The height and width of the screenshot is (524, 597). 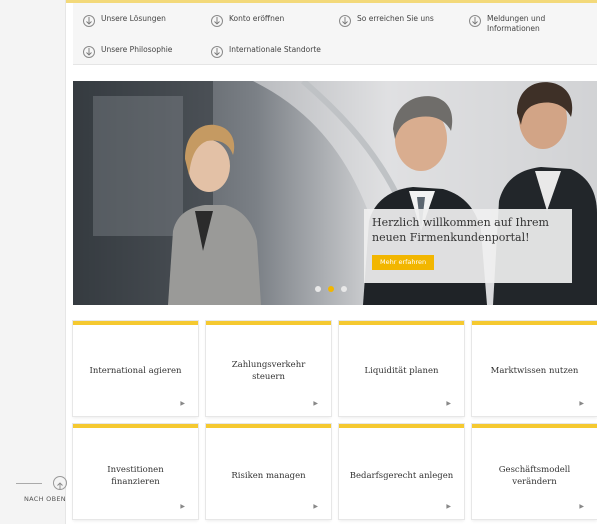 What do you see at coordinates (135, 476) in the screenshot?
I see `tile-label: Investitionen finanzieren` at bounding box center [135, 476].